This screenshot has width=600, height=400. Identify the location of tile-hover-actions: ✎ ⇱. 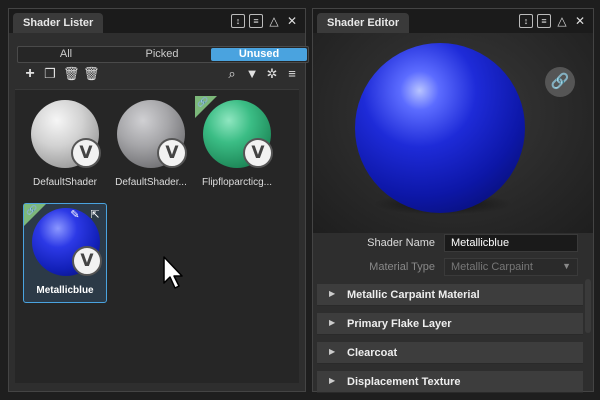
(85, 215).